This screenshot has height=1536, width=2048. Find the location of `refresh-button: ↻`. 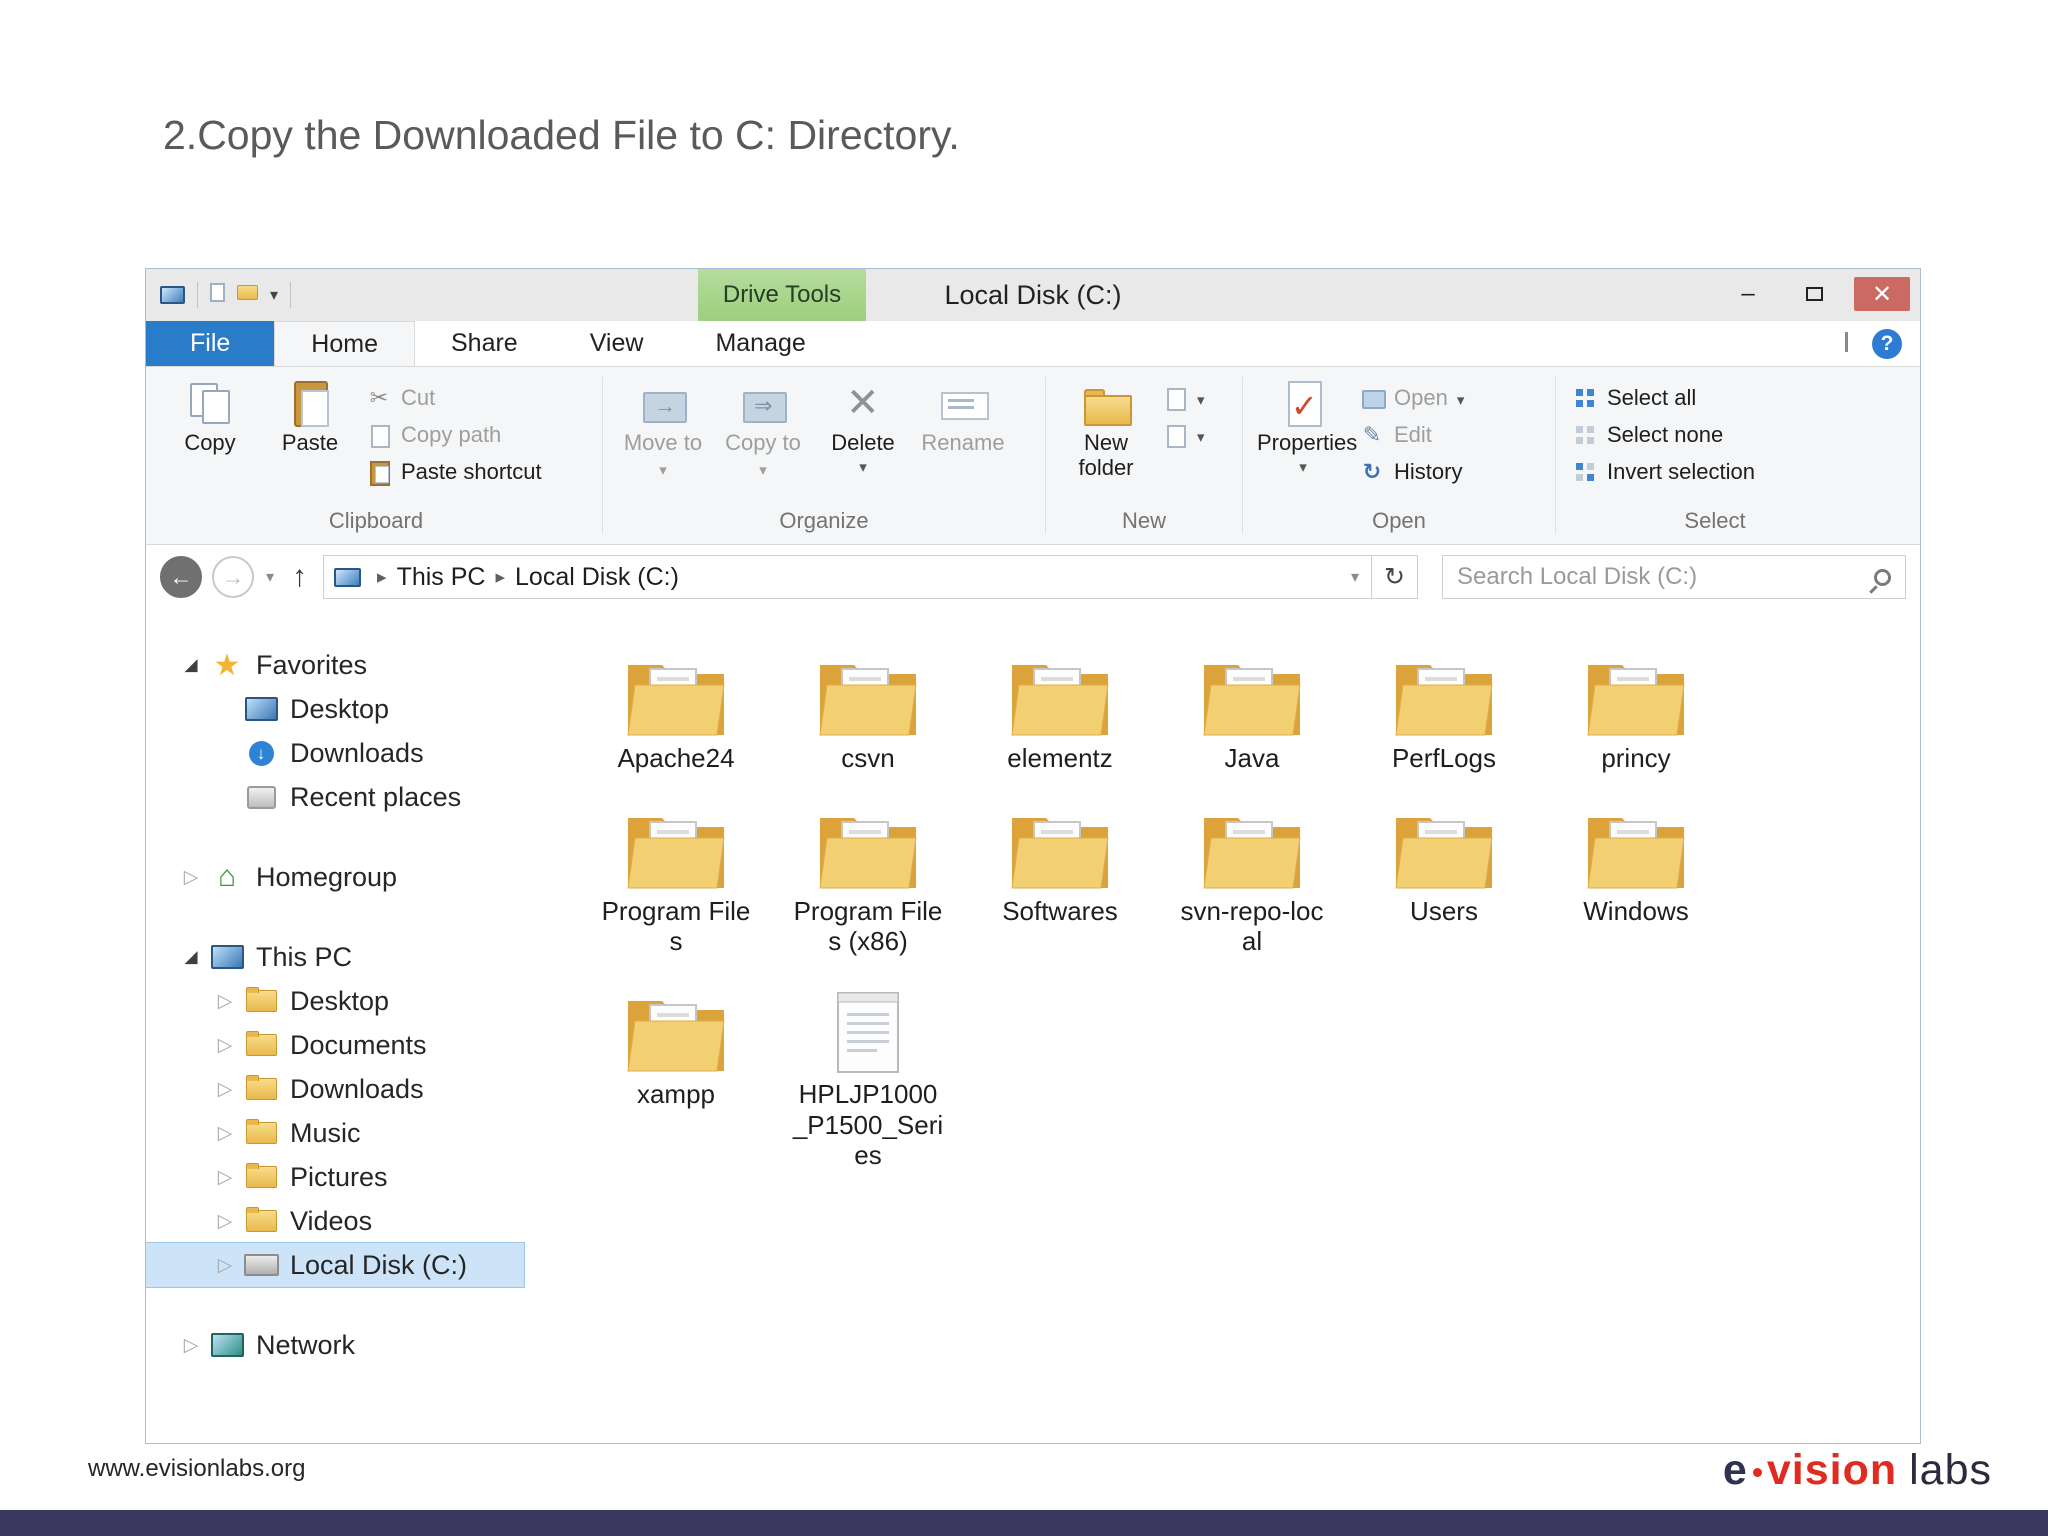

refresh-button: ↻ is located at coordinates (1395, 577).